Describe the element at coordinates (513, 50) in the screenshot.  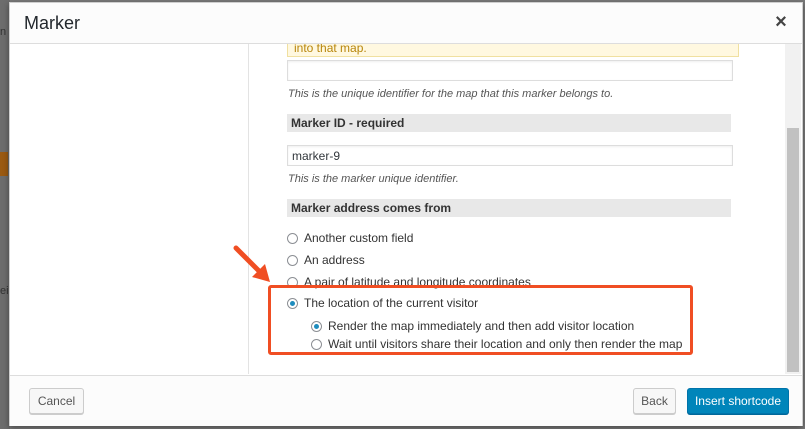
I see `notice-box: into that map.` at that location.